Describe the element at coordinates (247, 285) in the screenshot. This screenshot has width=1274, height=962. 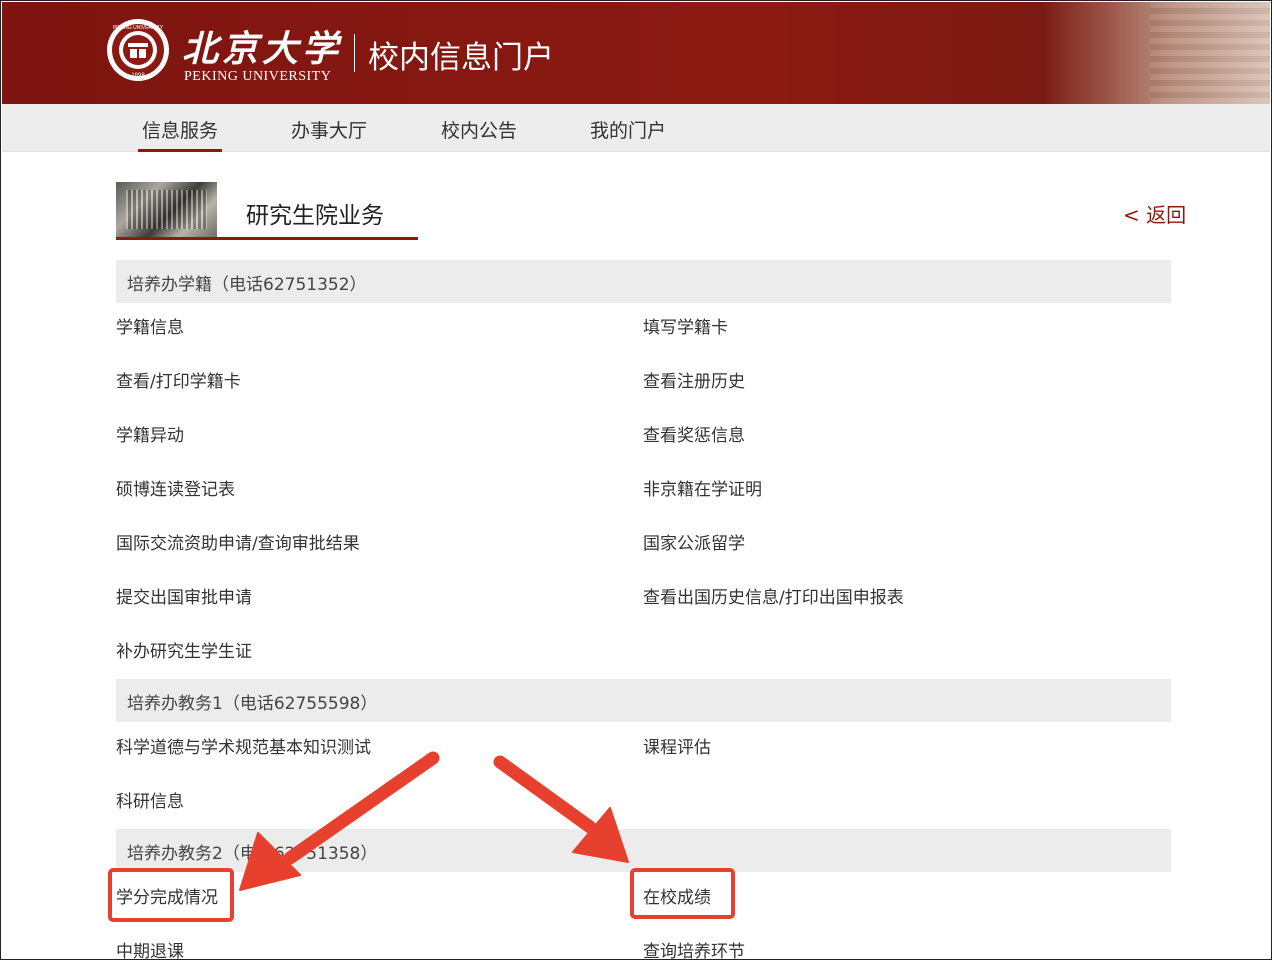
I see `group-label: 培养办学籍（电话62751352）` at that location.